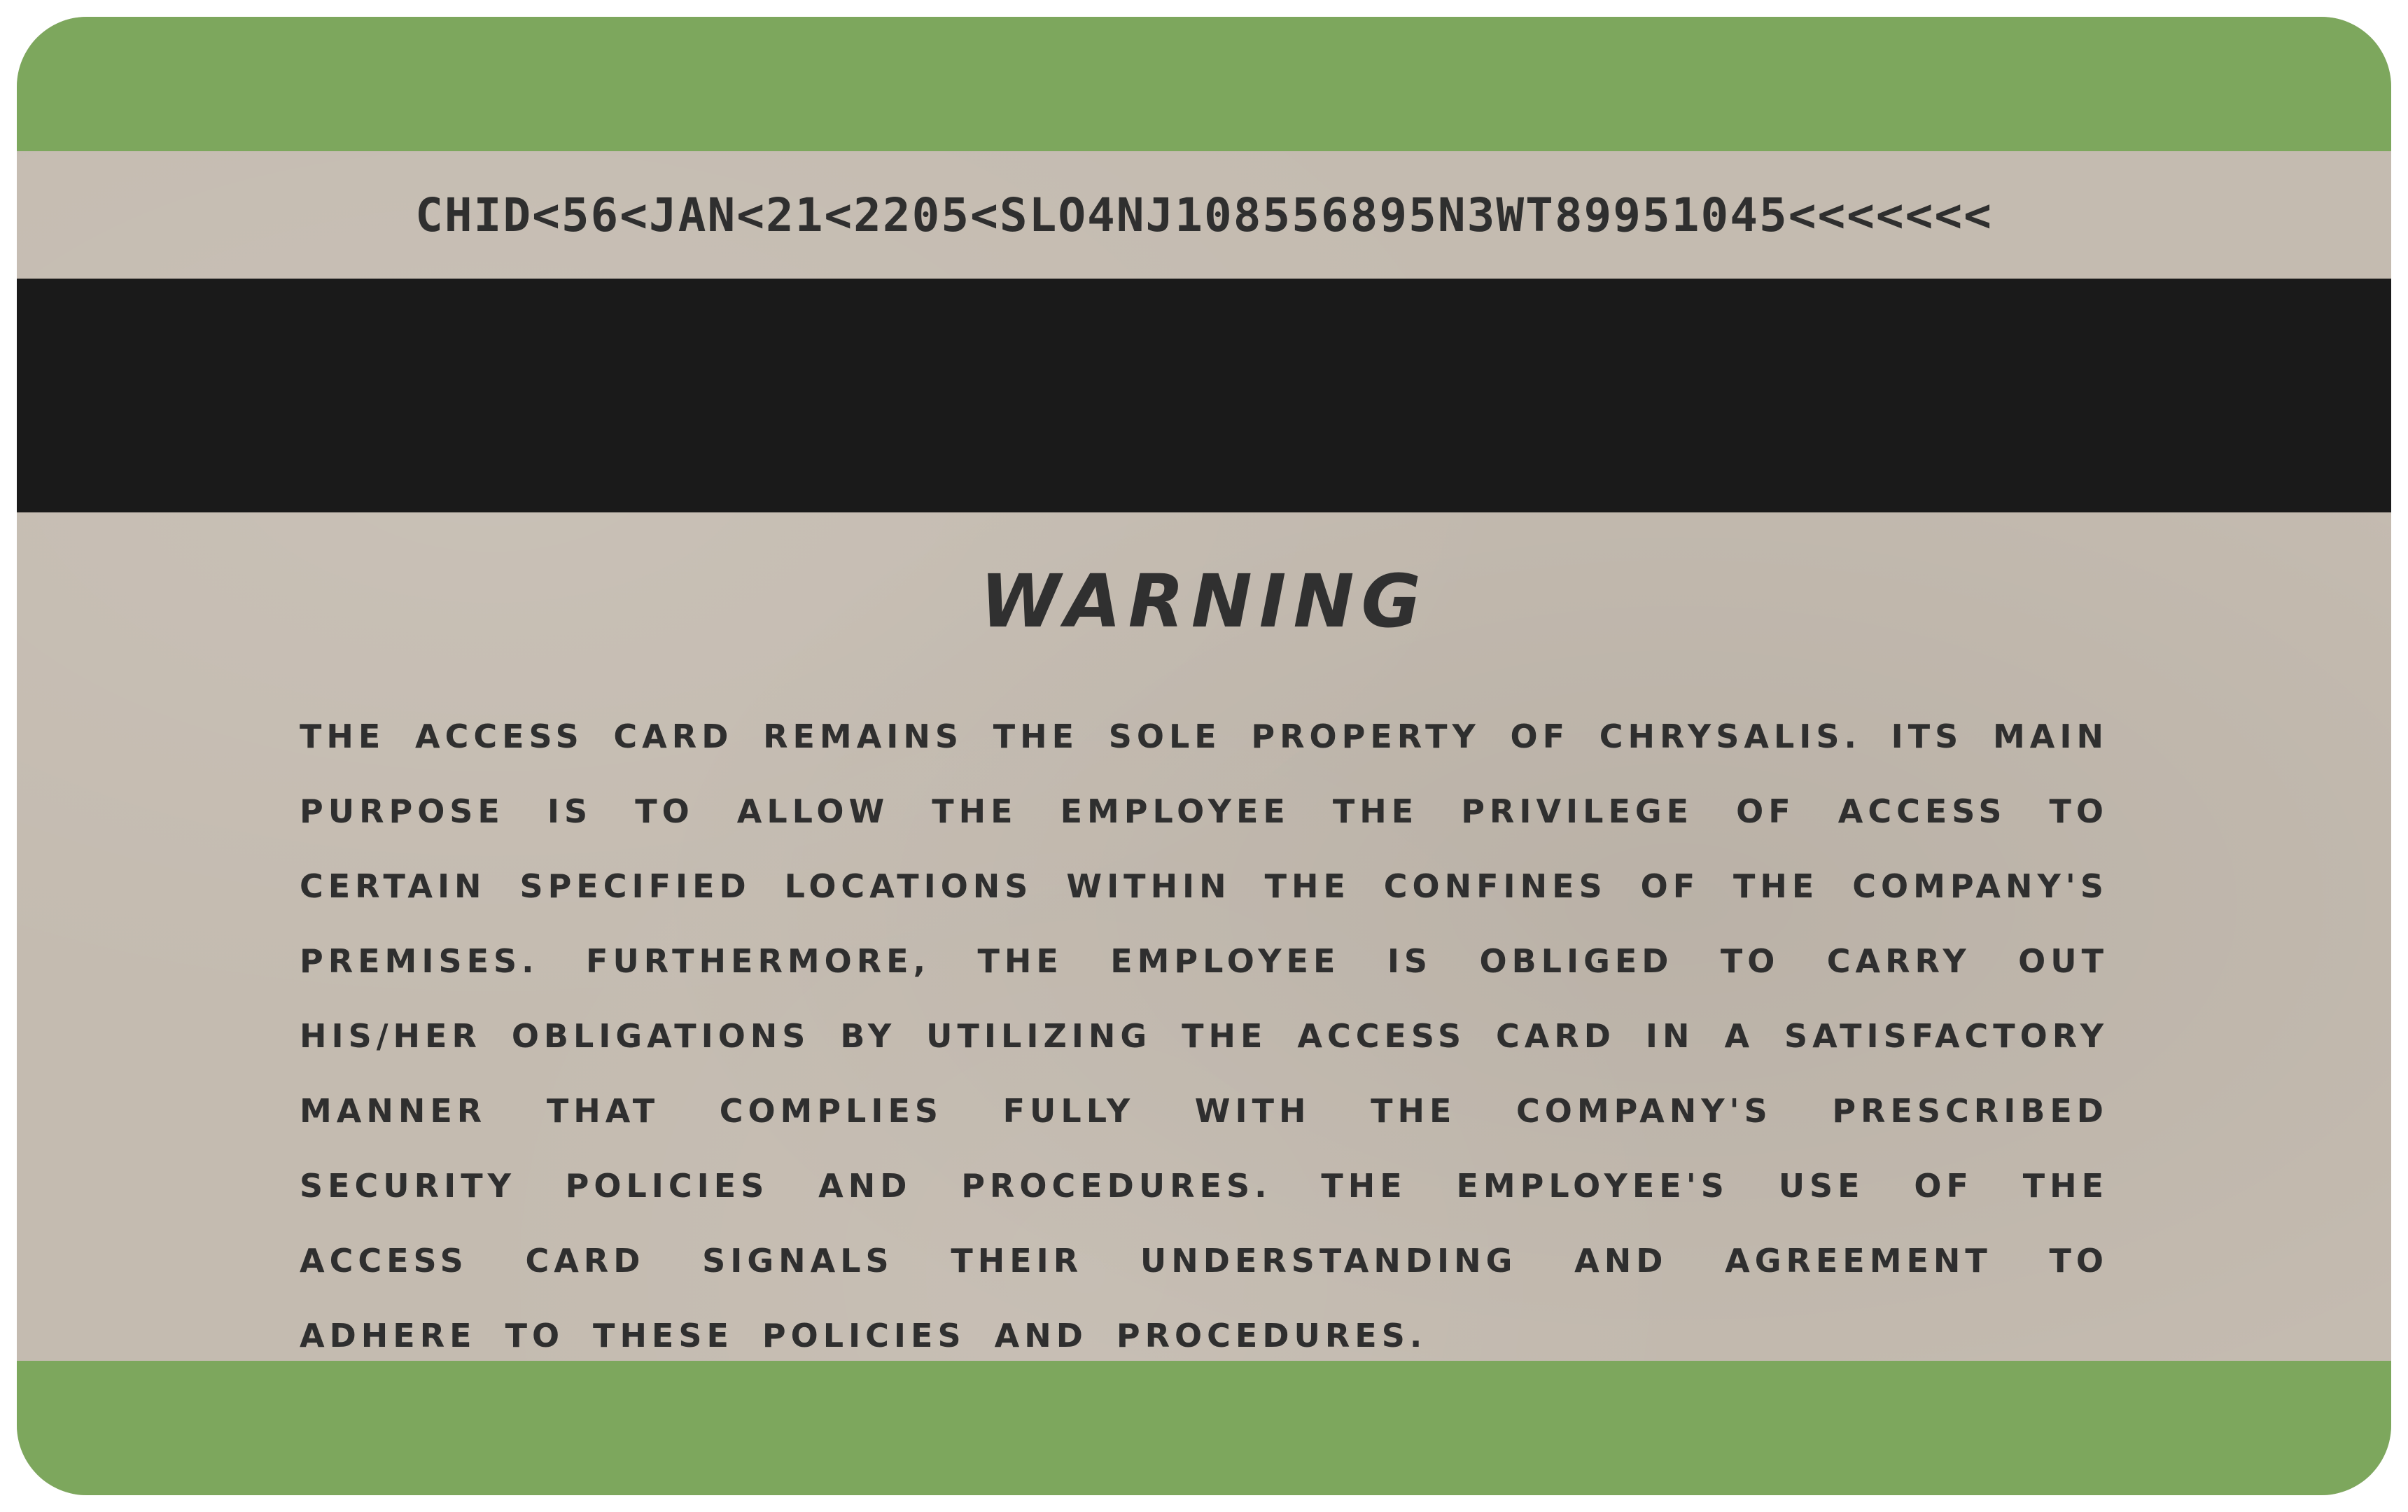 The image size is (2408, 1512). What do you see at coordinates (1204, 1428) in the screenshot?
I see `bottom-green-band` at bounding box center [1204, 1428].